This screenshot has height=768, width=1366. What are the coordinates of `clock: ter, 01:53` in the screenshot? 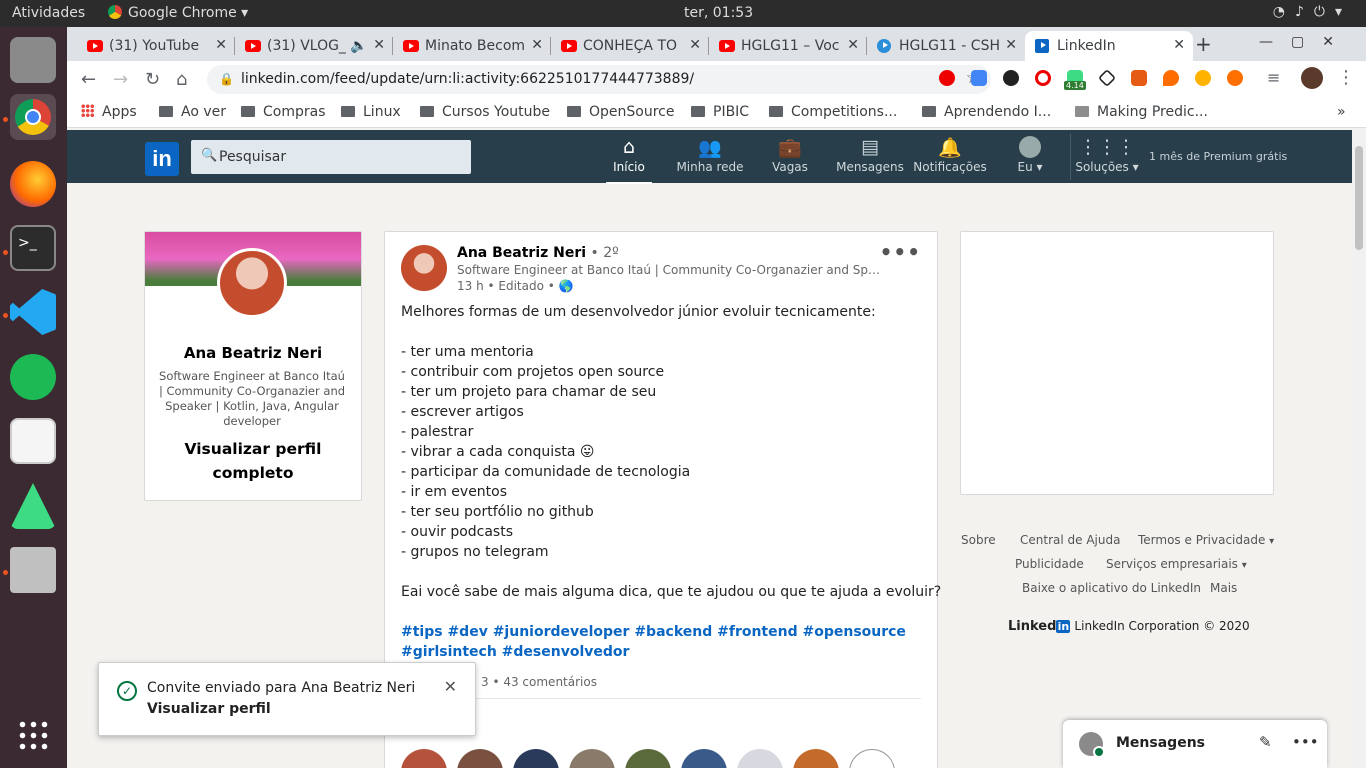 It's located at (718, 13).